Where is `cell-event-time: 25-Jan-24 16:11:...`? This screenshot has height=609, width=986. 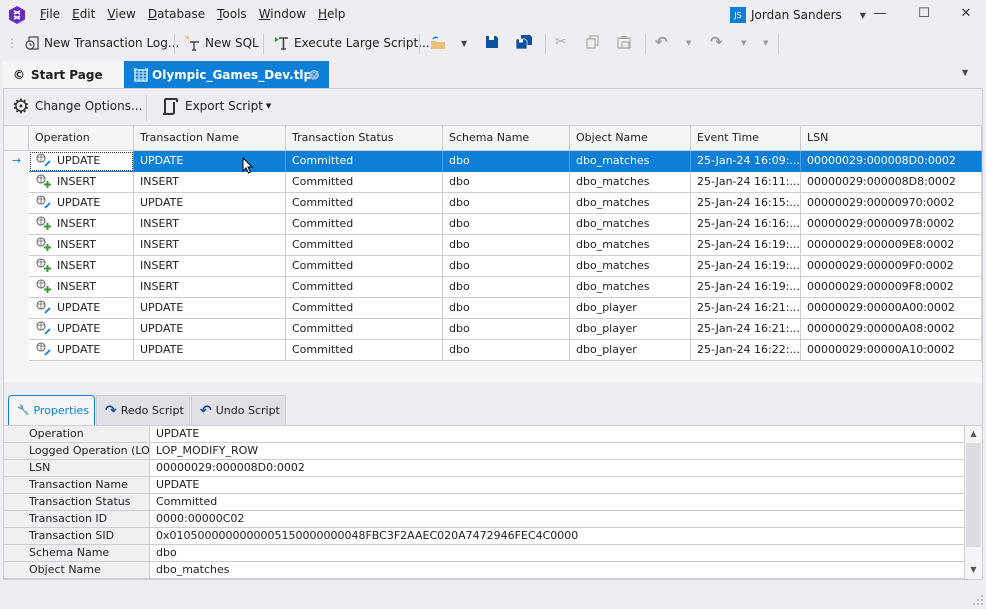 cell-event-time: 25-Jan-24 16:11:... is located at coordinates (746, 182).